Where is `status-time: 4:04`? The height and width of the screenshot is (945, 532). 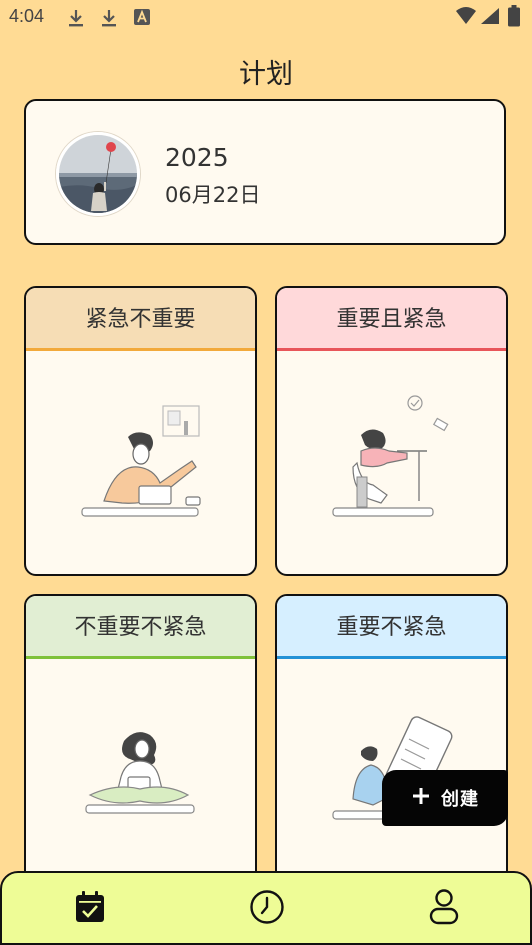 status-time: 4:04 is located at coordinates (27, 16).